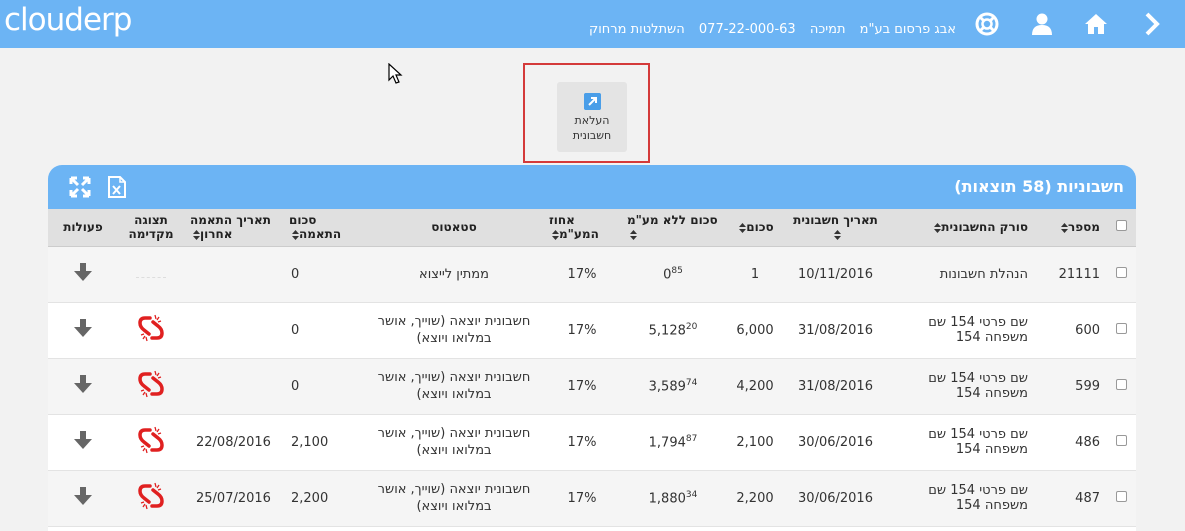 Image resolution: width=1185 pixels, height=531 pixels. Describe the element at coordinates (960, 228) in the screenshot. I see `header-scanner: סורק החשבונית` at that location.